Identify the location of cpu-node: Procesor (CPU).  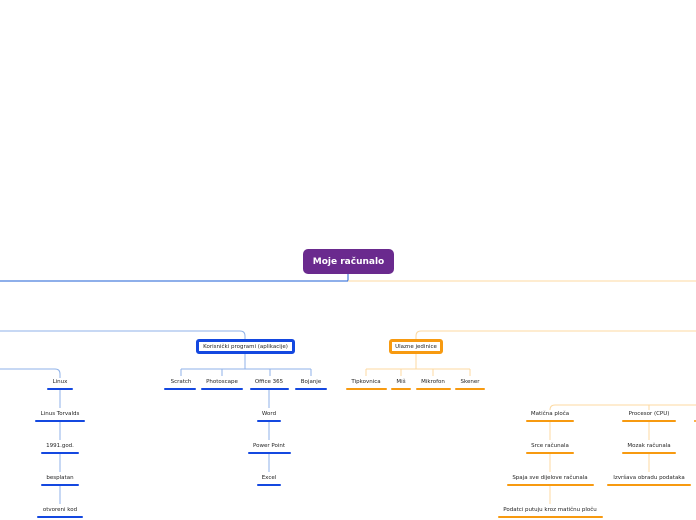
(649, 414).